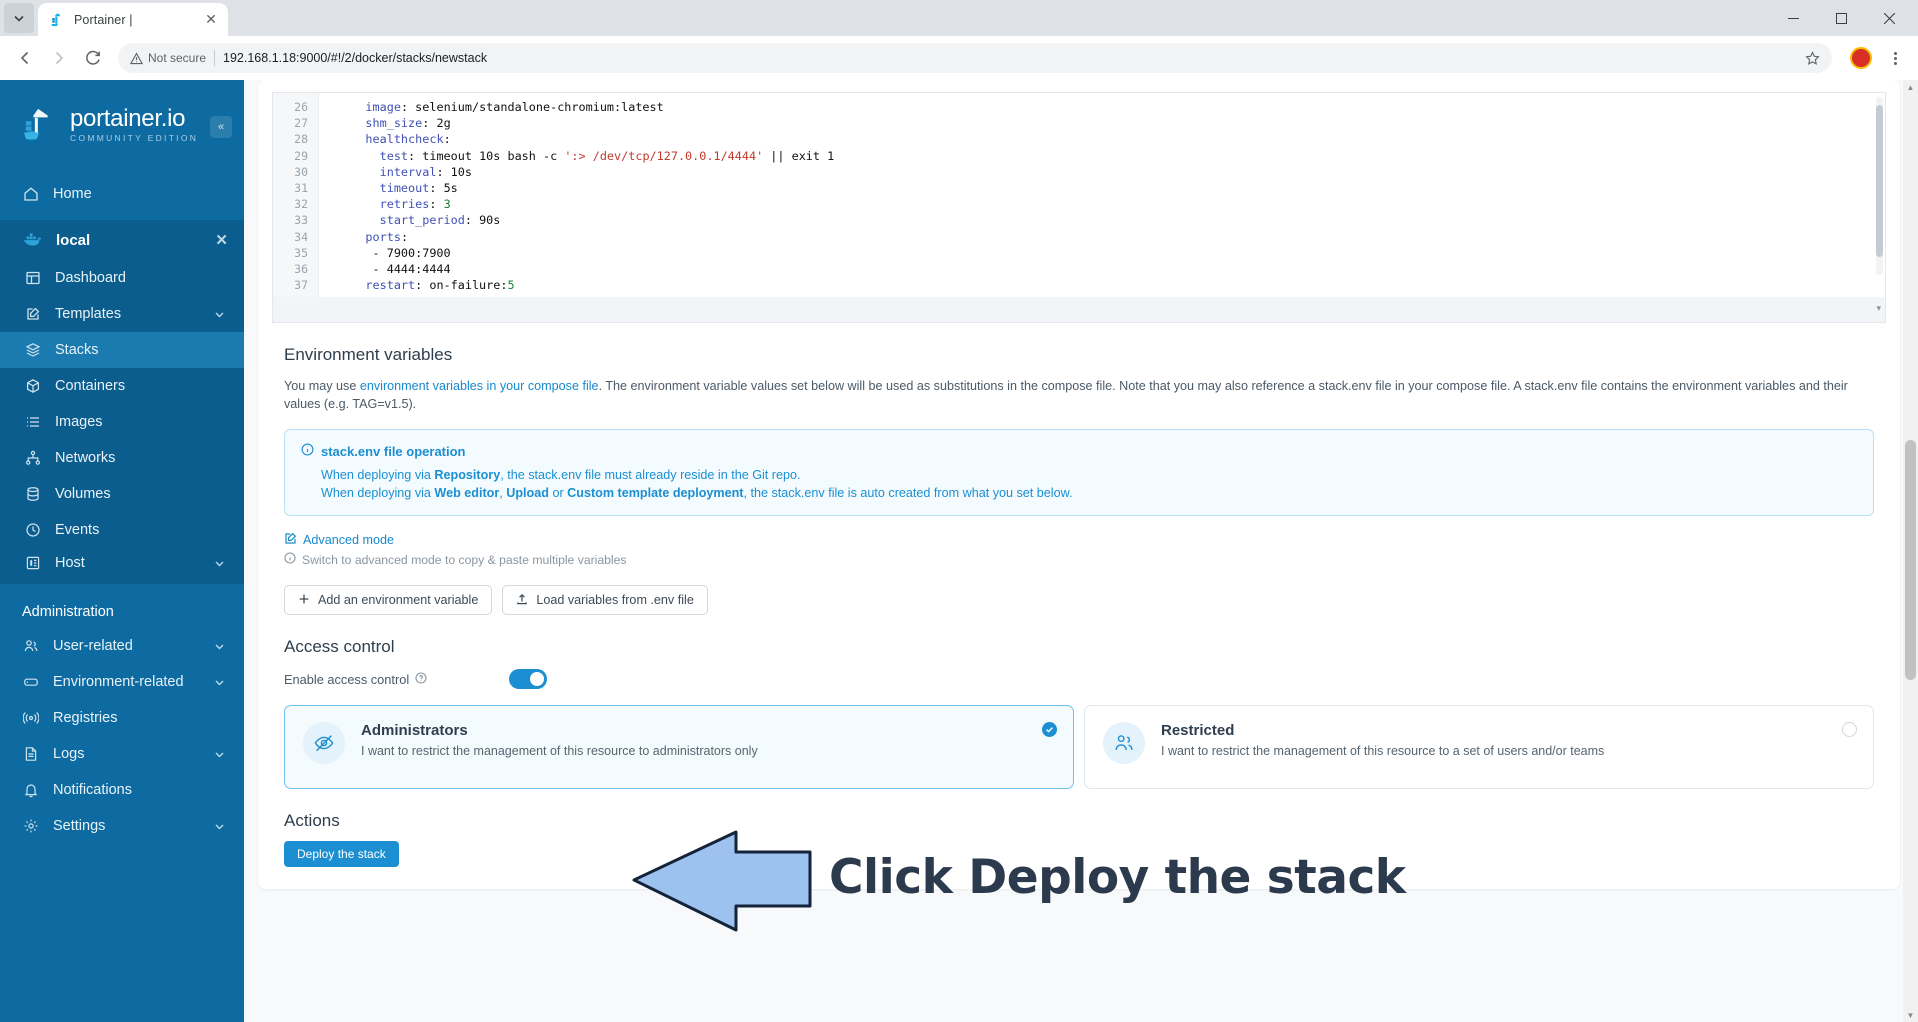 The image size is (1918, 1022). Describe the element at coordinates (290, 559) in the screenshot. I see `info-small-icon` at that location.